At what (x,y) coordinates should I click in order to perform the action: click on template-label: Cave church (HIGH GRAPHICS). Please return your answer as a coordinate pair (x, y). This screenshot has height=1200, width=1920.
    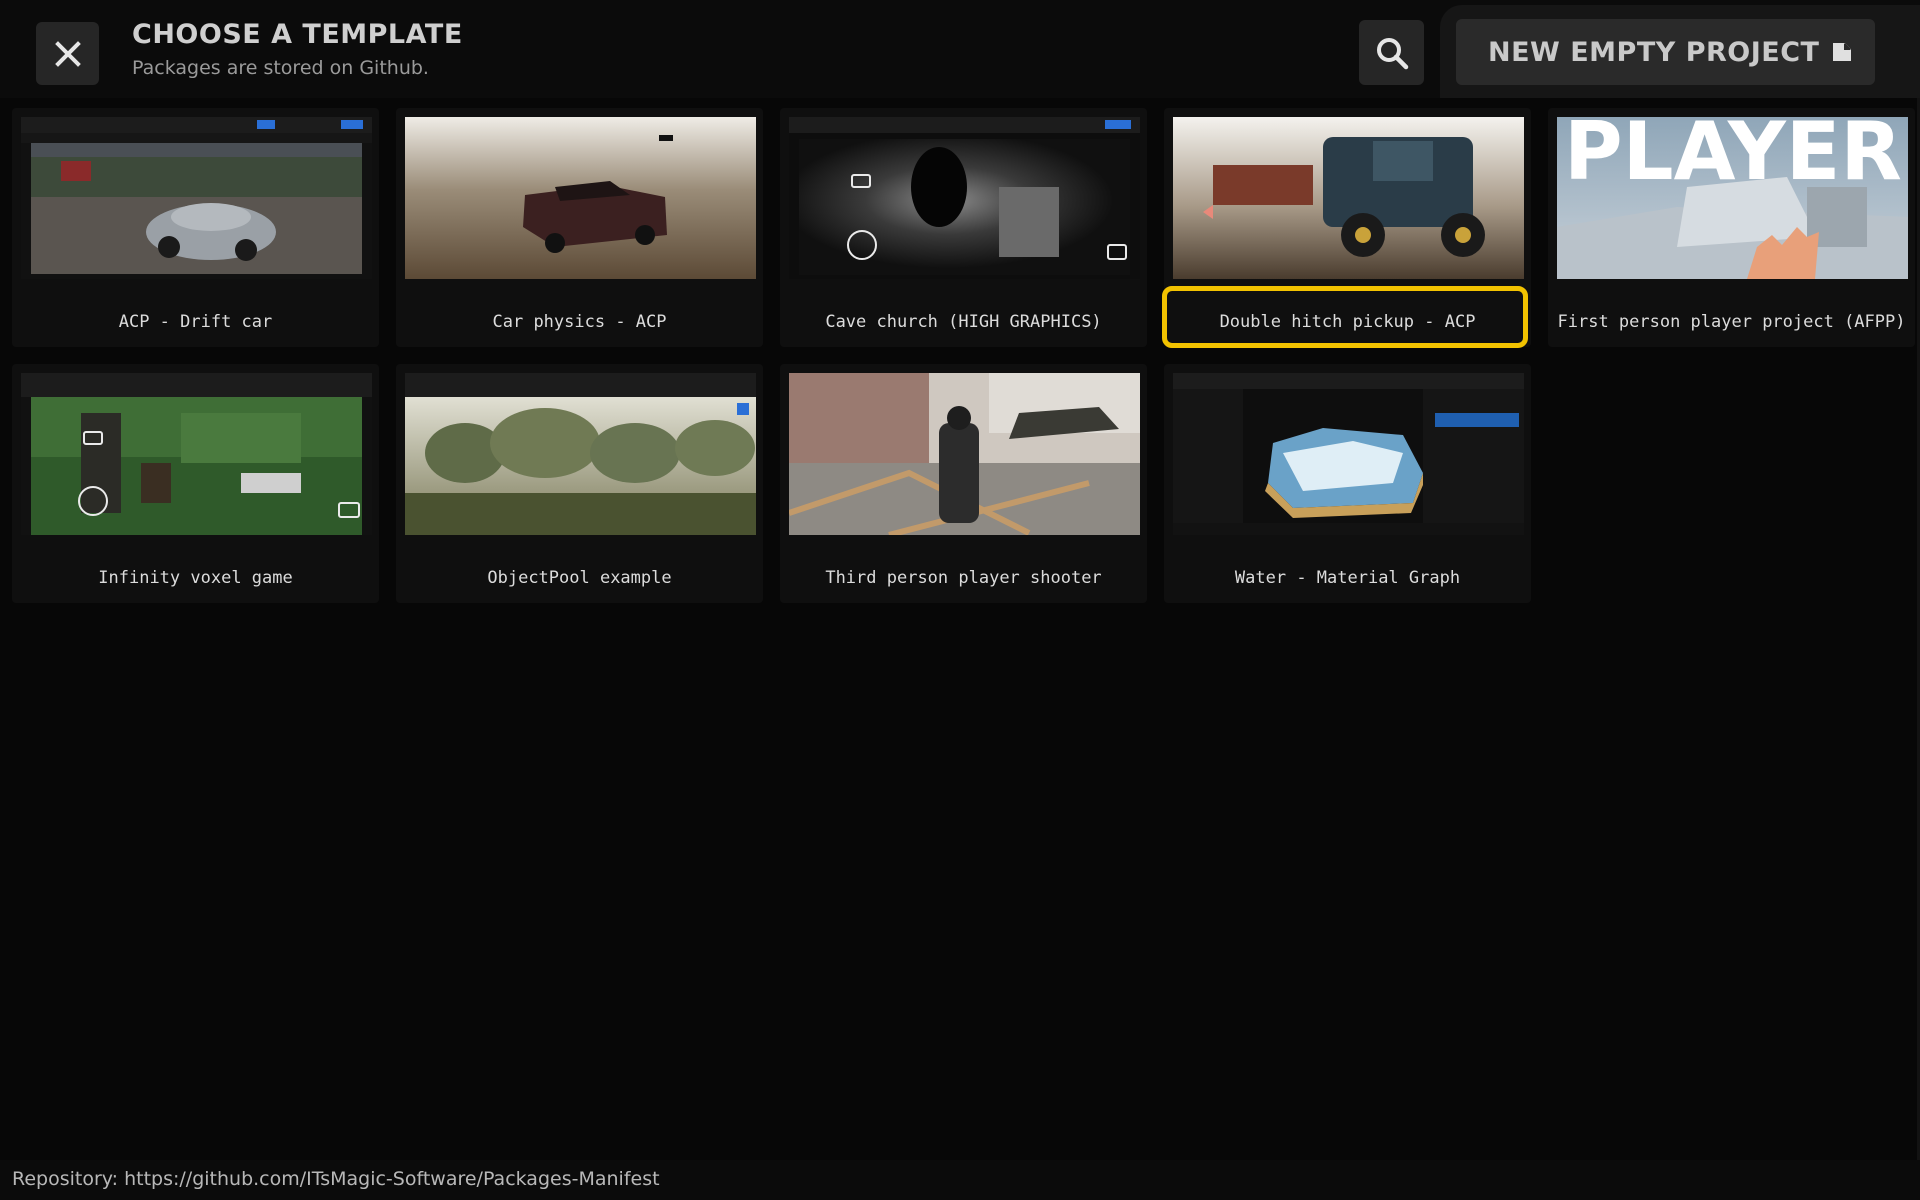
    Looking at the image, I should click on (963, 322).